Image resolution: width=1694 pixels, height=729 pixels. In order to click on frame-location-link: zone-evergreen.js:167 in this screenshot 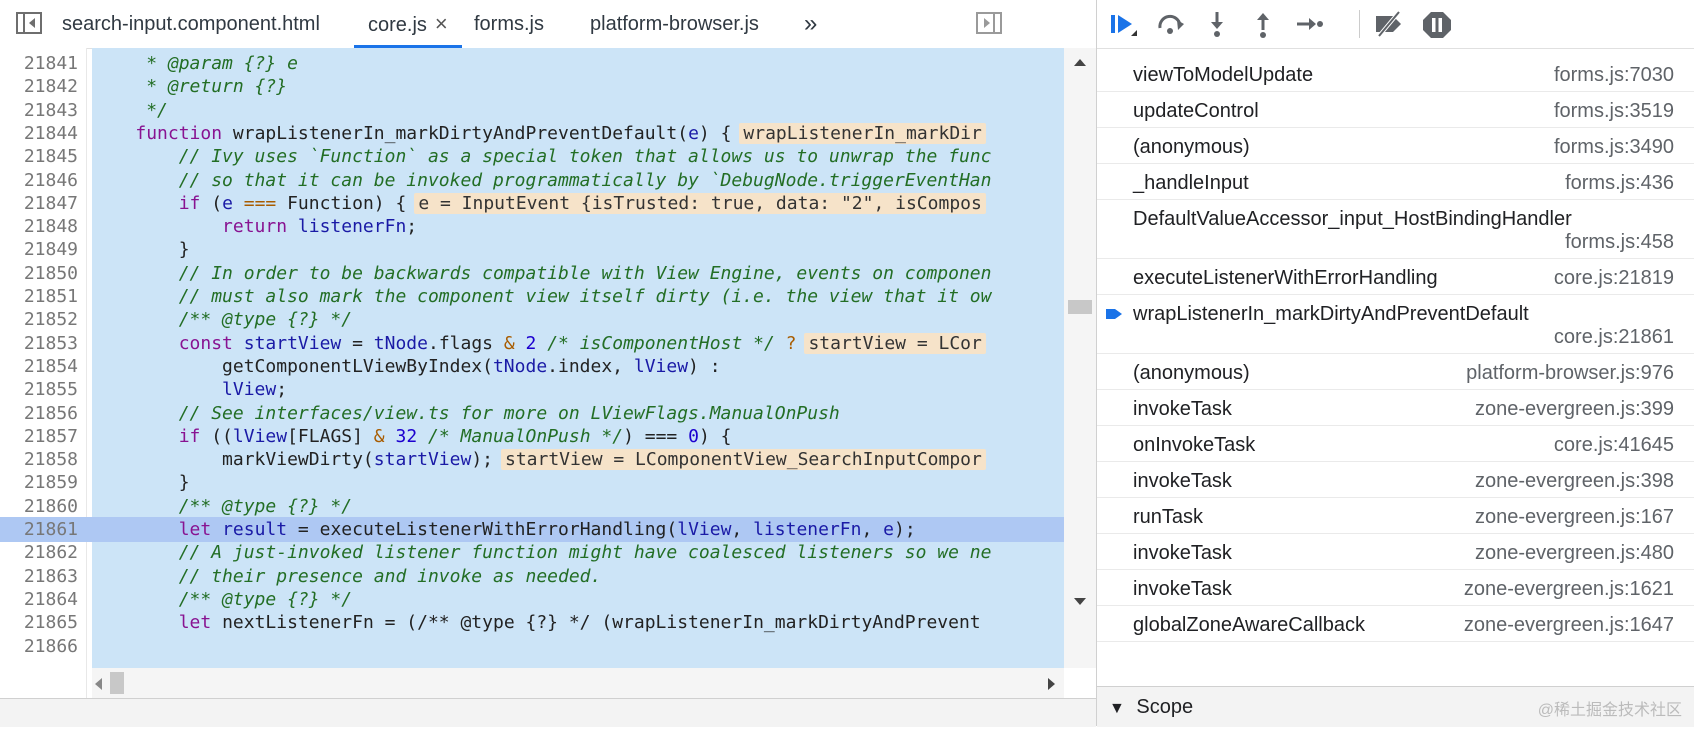, I will do `click(1574, 517)`.